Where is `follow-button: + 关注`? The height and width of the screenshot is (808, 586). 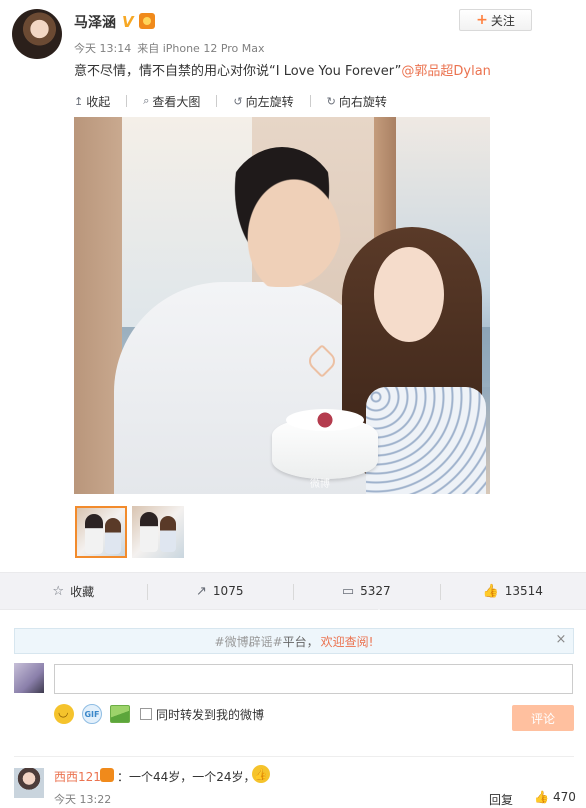 follow-button: + 关注 is located at coordinates (495, 20).